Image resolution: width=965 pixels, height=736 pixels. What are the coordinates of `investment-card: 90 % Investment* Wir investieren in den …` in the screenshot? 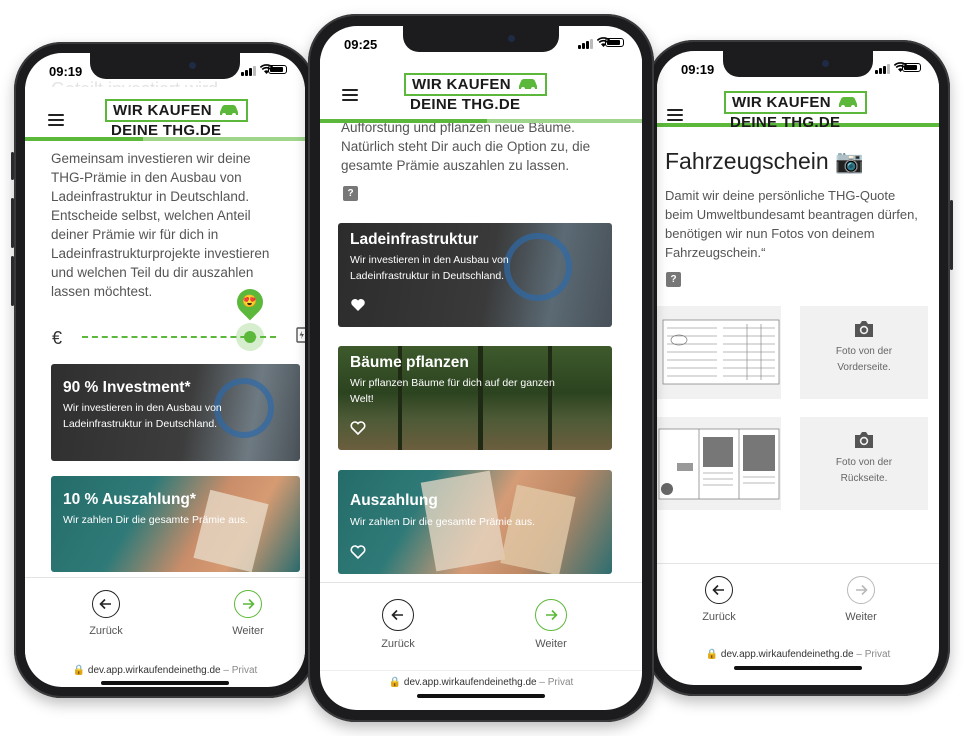 It's located at (175, 412).